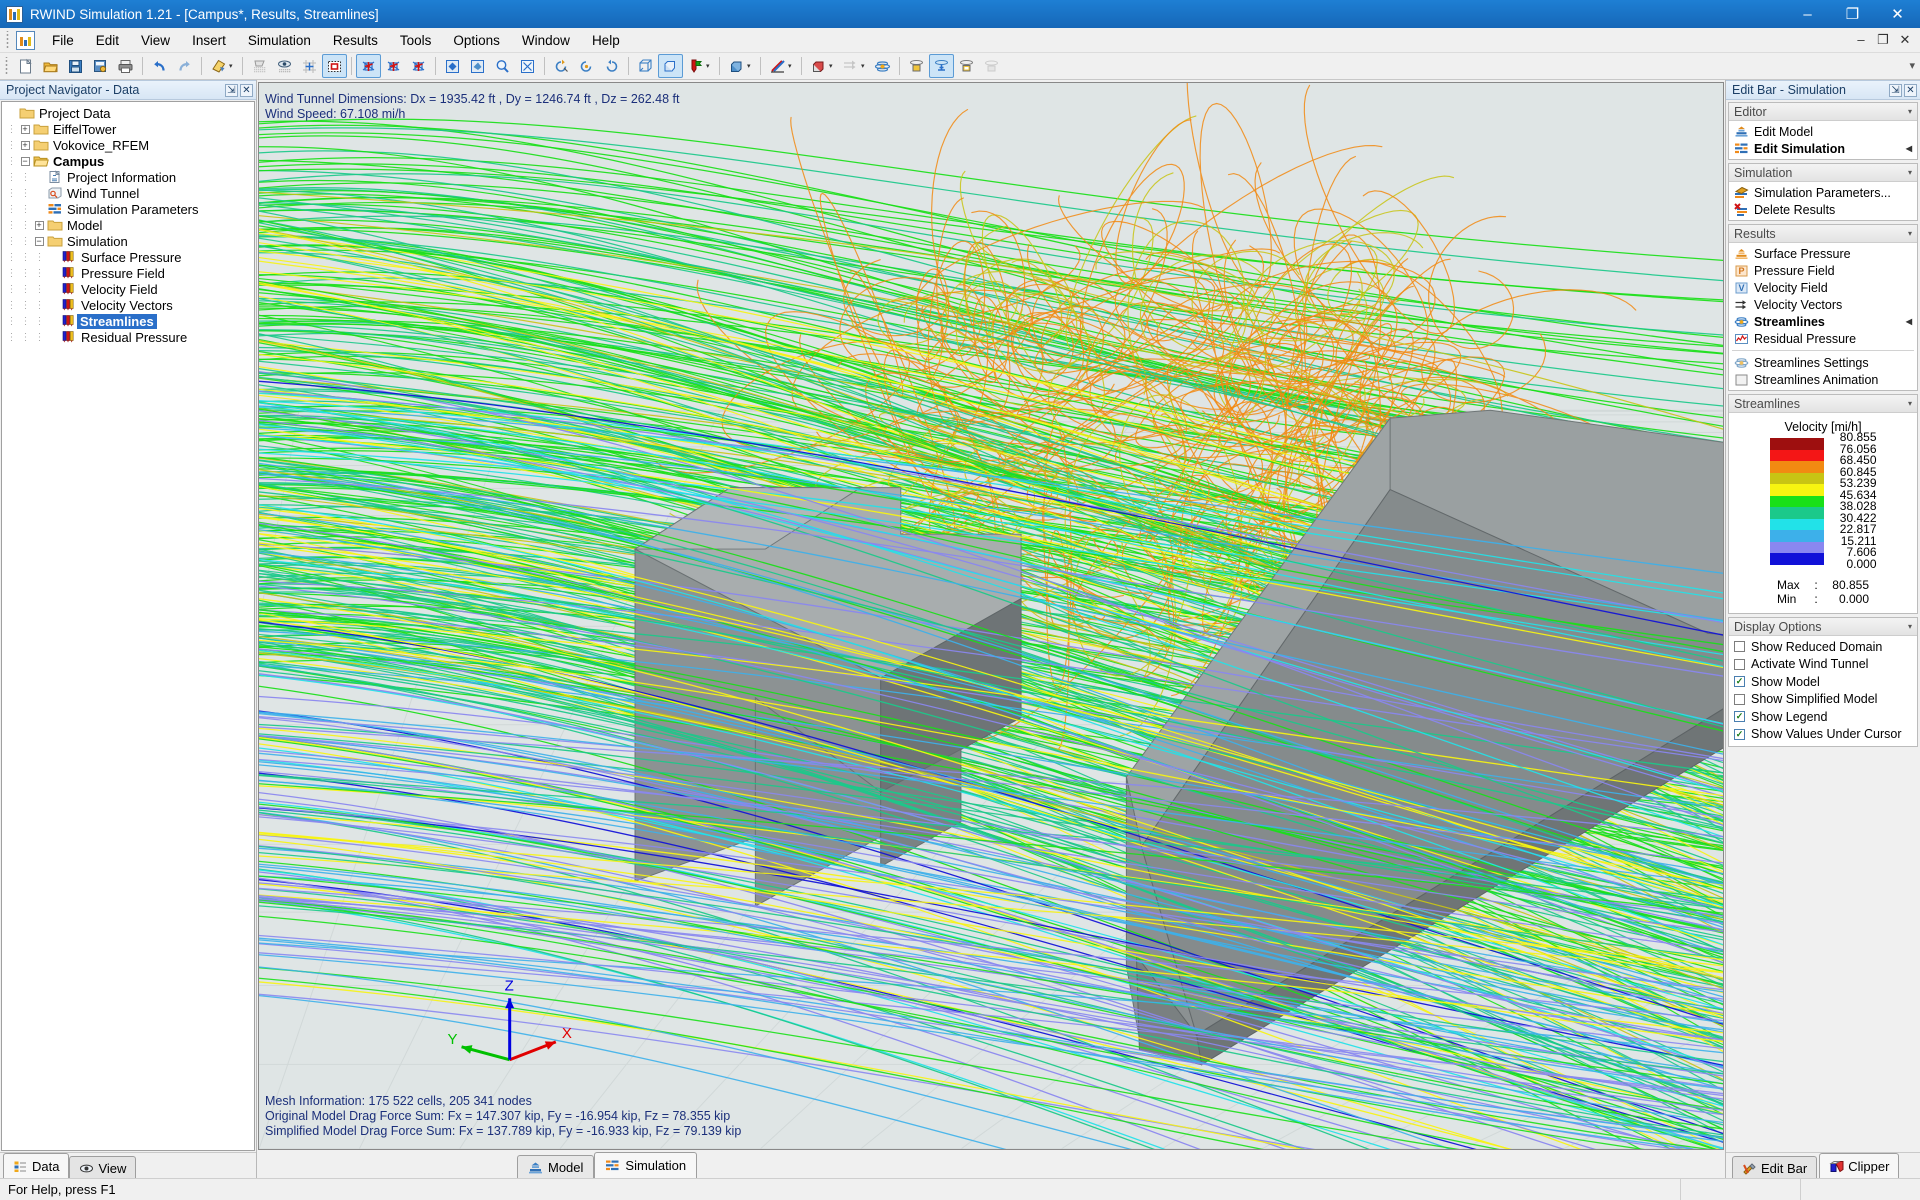 The height and width of the screenshot is (1200, 1920). I want to click on zoom-window-icon, so click(477, 66).